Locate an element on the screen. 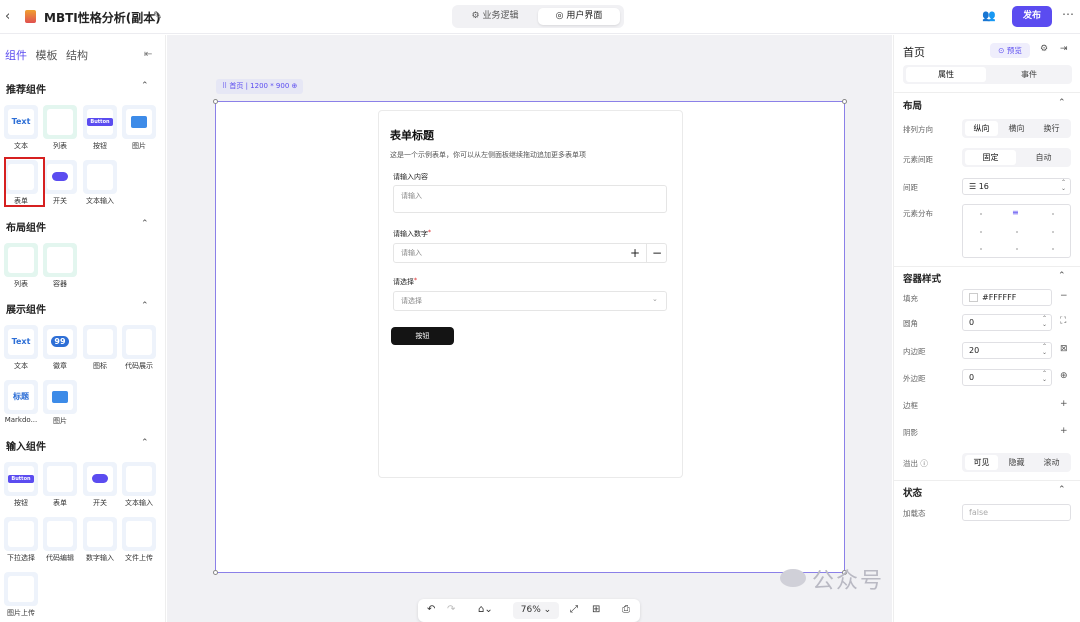 The width and height of the screenshot is (1080, 622). component-badge: 99 is located at coordinates (60, 342).